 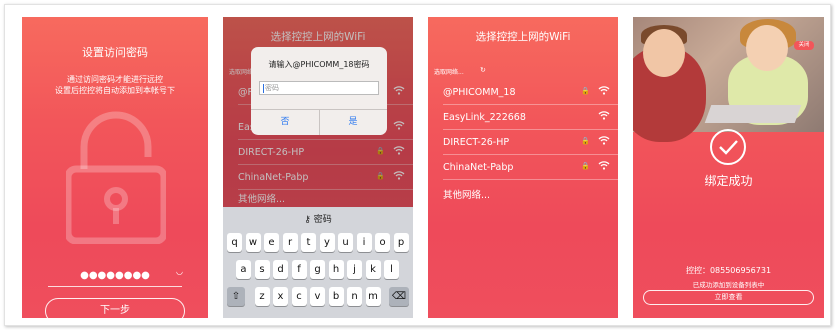 I want to click on network-row: DIRECT-26-HP 🔒, so click(x=523, y=142).